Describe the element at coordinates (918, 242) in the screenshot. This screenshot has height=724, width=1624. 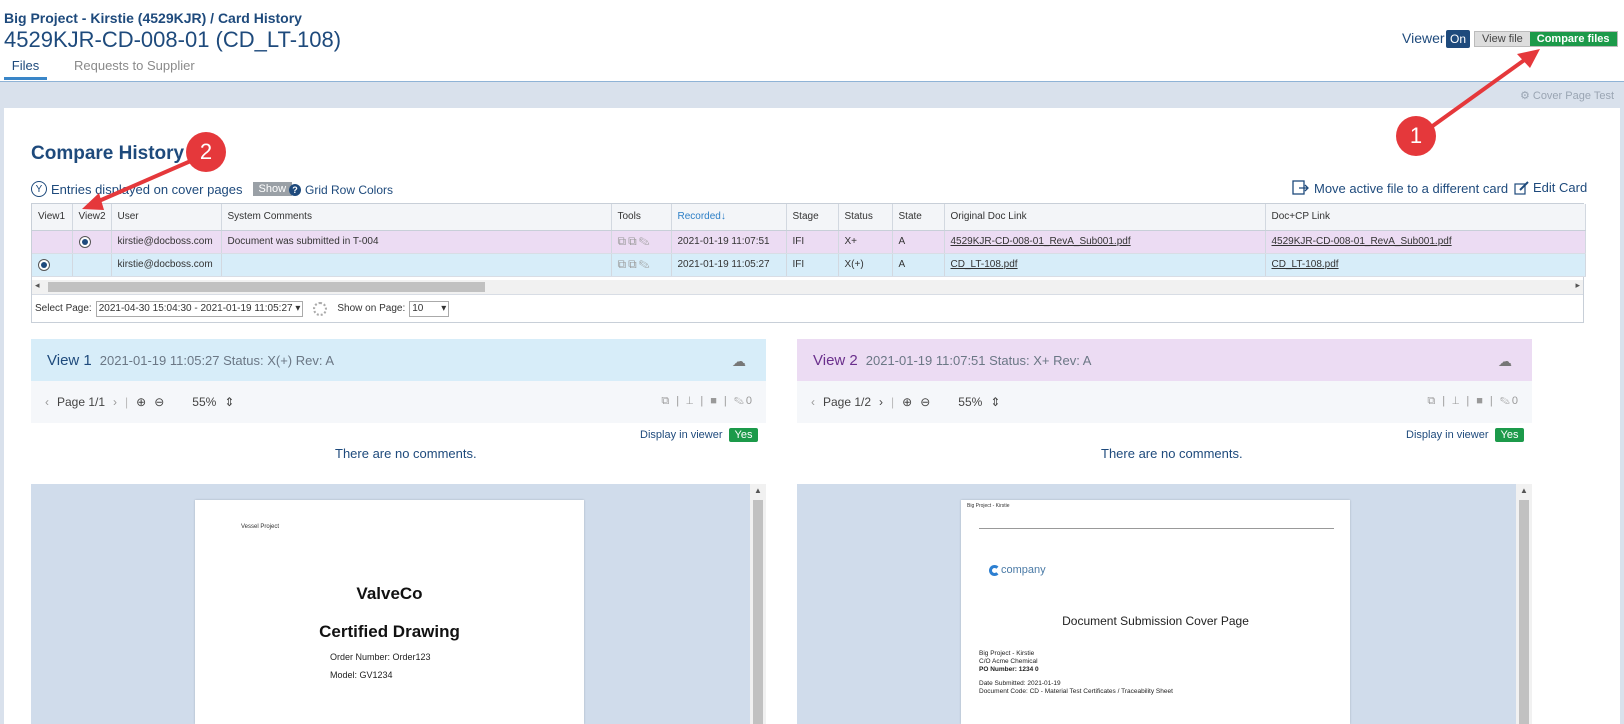
I see `state-cell: A` at that location.